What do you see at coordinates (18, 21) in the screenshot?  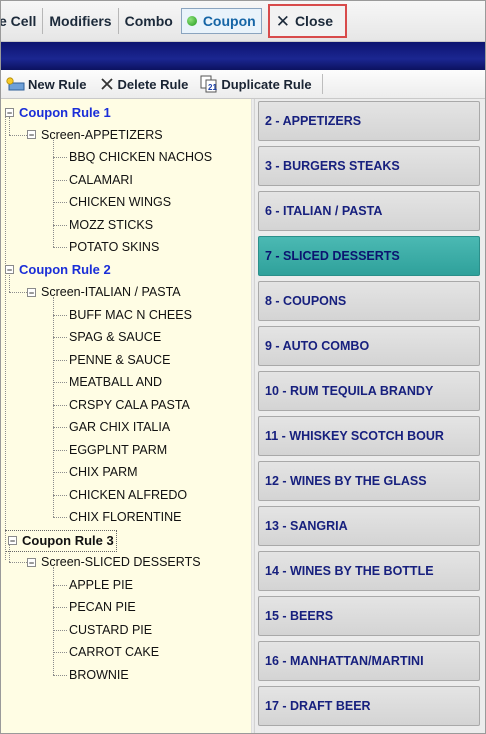 I see `tab-cell-label: e Cell` at bounding box center [18, 21].